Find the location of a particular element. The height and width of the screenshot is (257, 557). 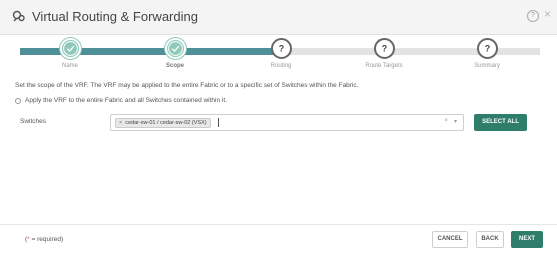

step-label: Name is located at coordinates (69, 66).